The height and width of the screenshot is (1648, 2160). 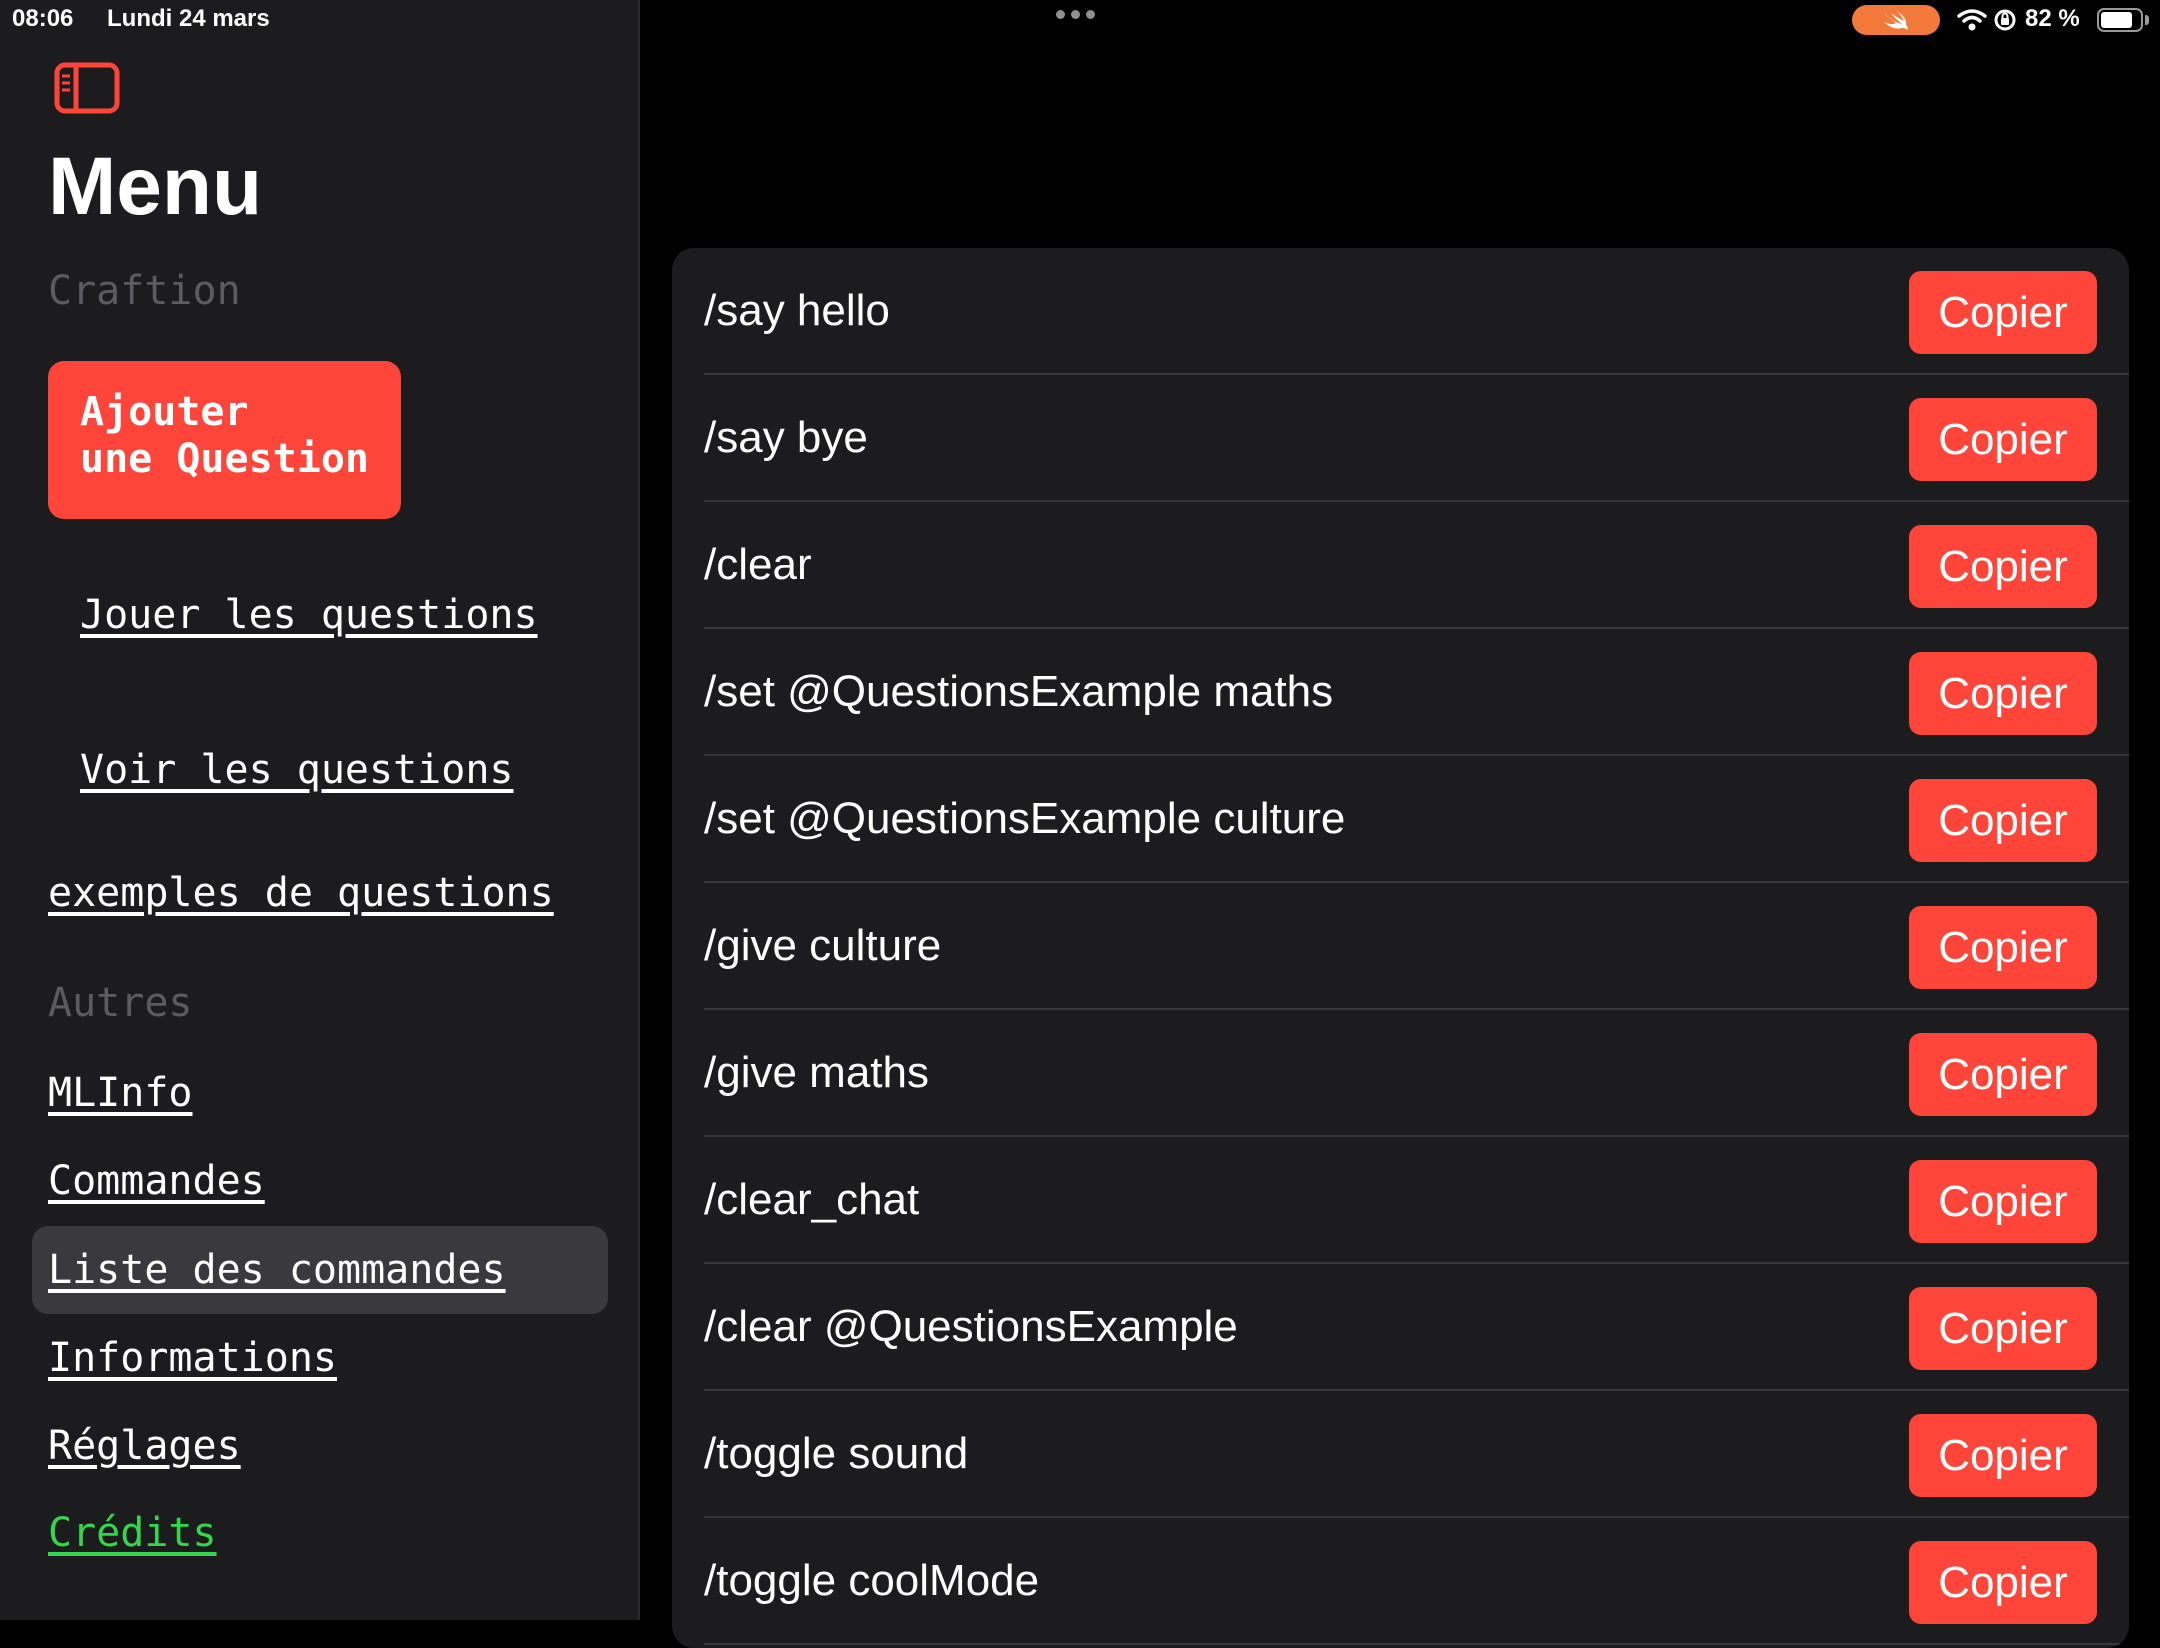 I want to click on section-header-craftion: Craftion, so click(x=144, y=291).